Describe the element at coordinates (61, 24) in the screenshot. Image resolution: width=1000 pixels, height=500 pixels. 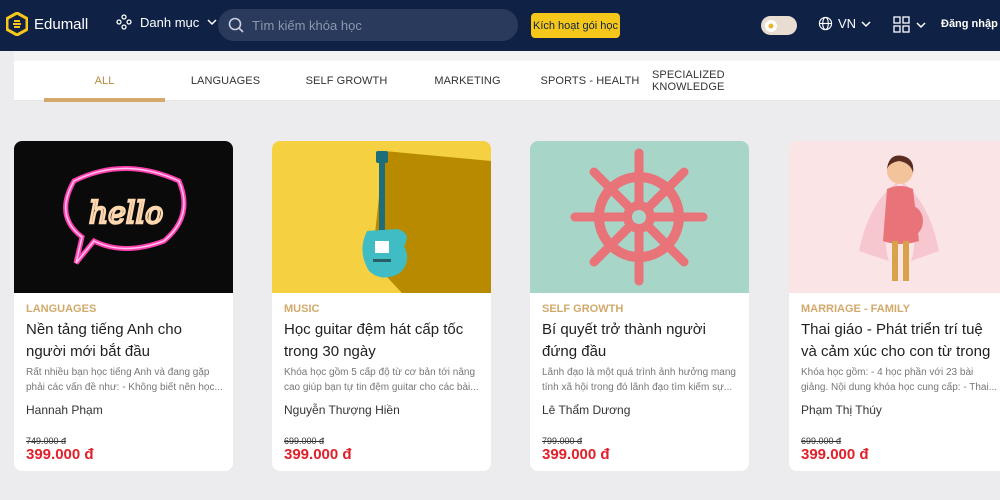
I see `logo-text: Edumall` at that location.